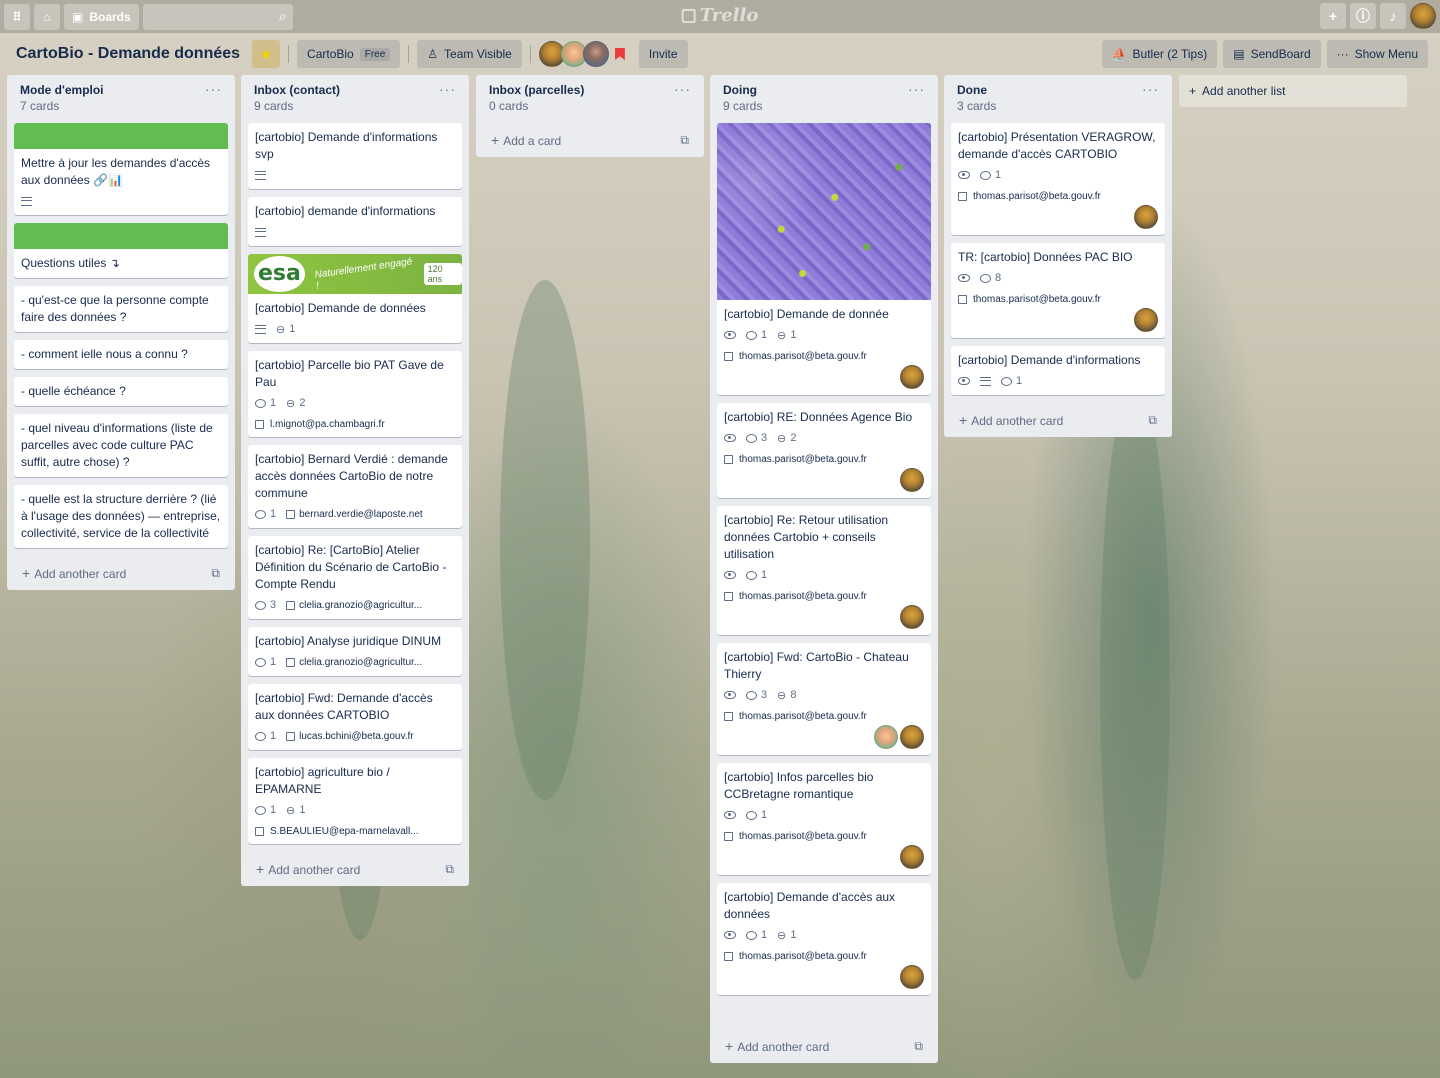 The height and width of the screenshot is (1078, 1440). Describe the element at coordinates (279, 274) in the screenshot. I see `esa-logo: esa` at that location.